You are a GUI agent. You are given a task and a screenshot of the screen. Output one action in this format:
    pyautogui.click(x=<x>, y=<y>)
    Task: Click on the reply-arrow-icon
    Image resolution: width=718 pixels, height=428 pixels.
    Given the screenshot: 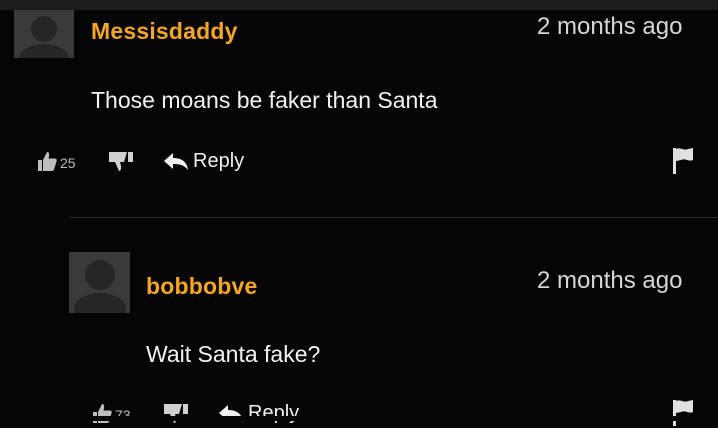 What is the action you would take?
    pyautogui.click(x=176, y=161)
    